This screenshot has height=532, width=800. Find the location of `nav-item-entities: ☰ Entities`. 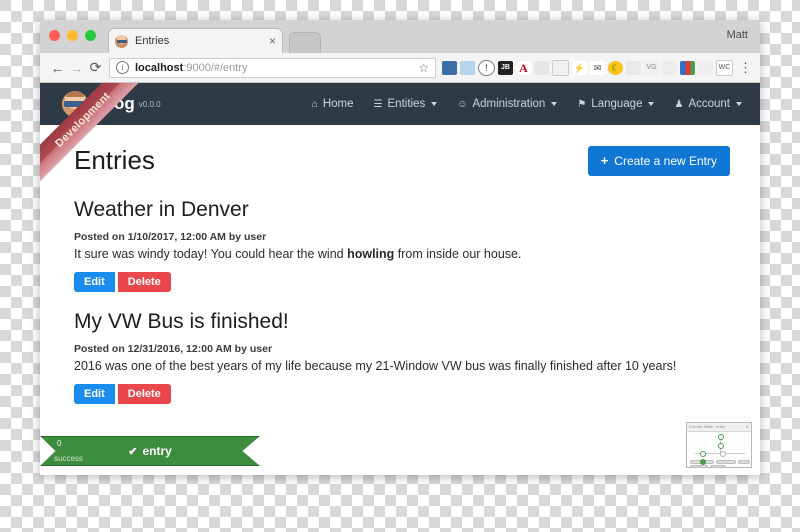

nav-item-entities: ☰ Entities is located at coordinates (406, 104).